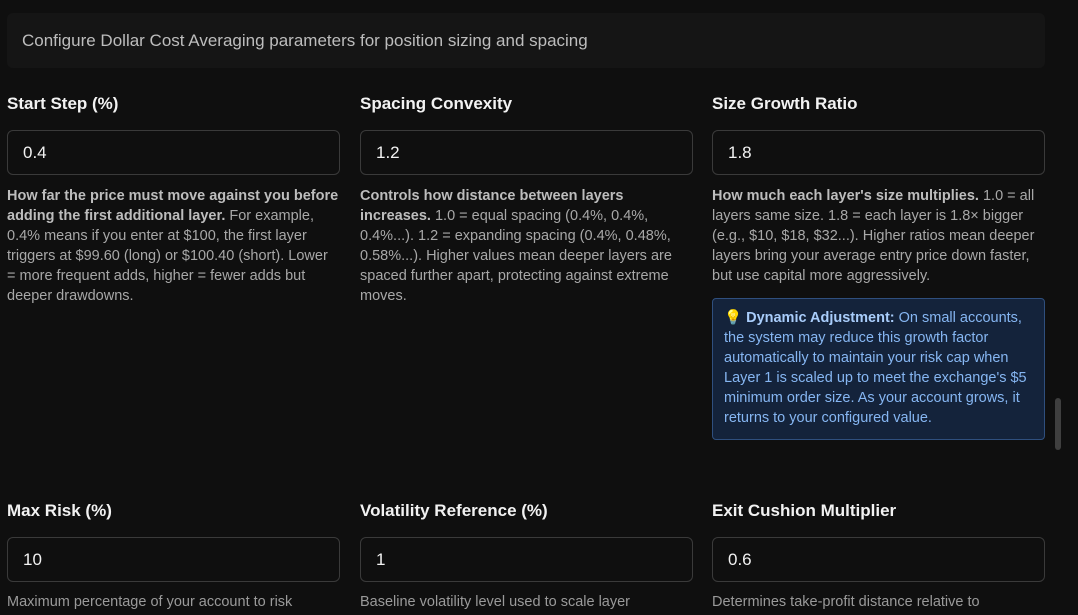 Image resolution: width=1078 pixels, height=615 pixels. What do you see at coordinates (388, 152) in the screenshot?
I see `input-value: 1.2` at bounding box center [388, 152].